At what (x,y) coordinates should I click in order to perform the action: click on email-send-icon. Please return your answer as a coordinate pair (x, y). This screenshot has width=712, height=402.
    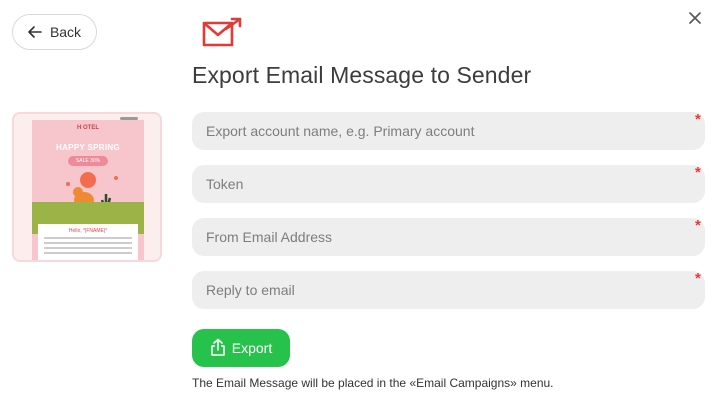
    Looking at the image, I should click on (223, 32).